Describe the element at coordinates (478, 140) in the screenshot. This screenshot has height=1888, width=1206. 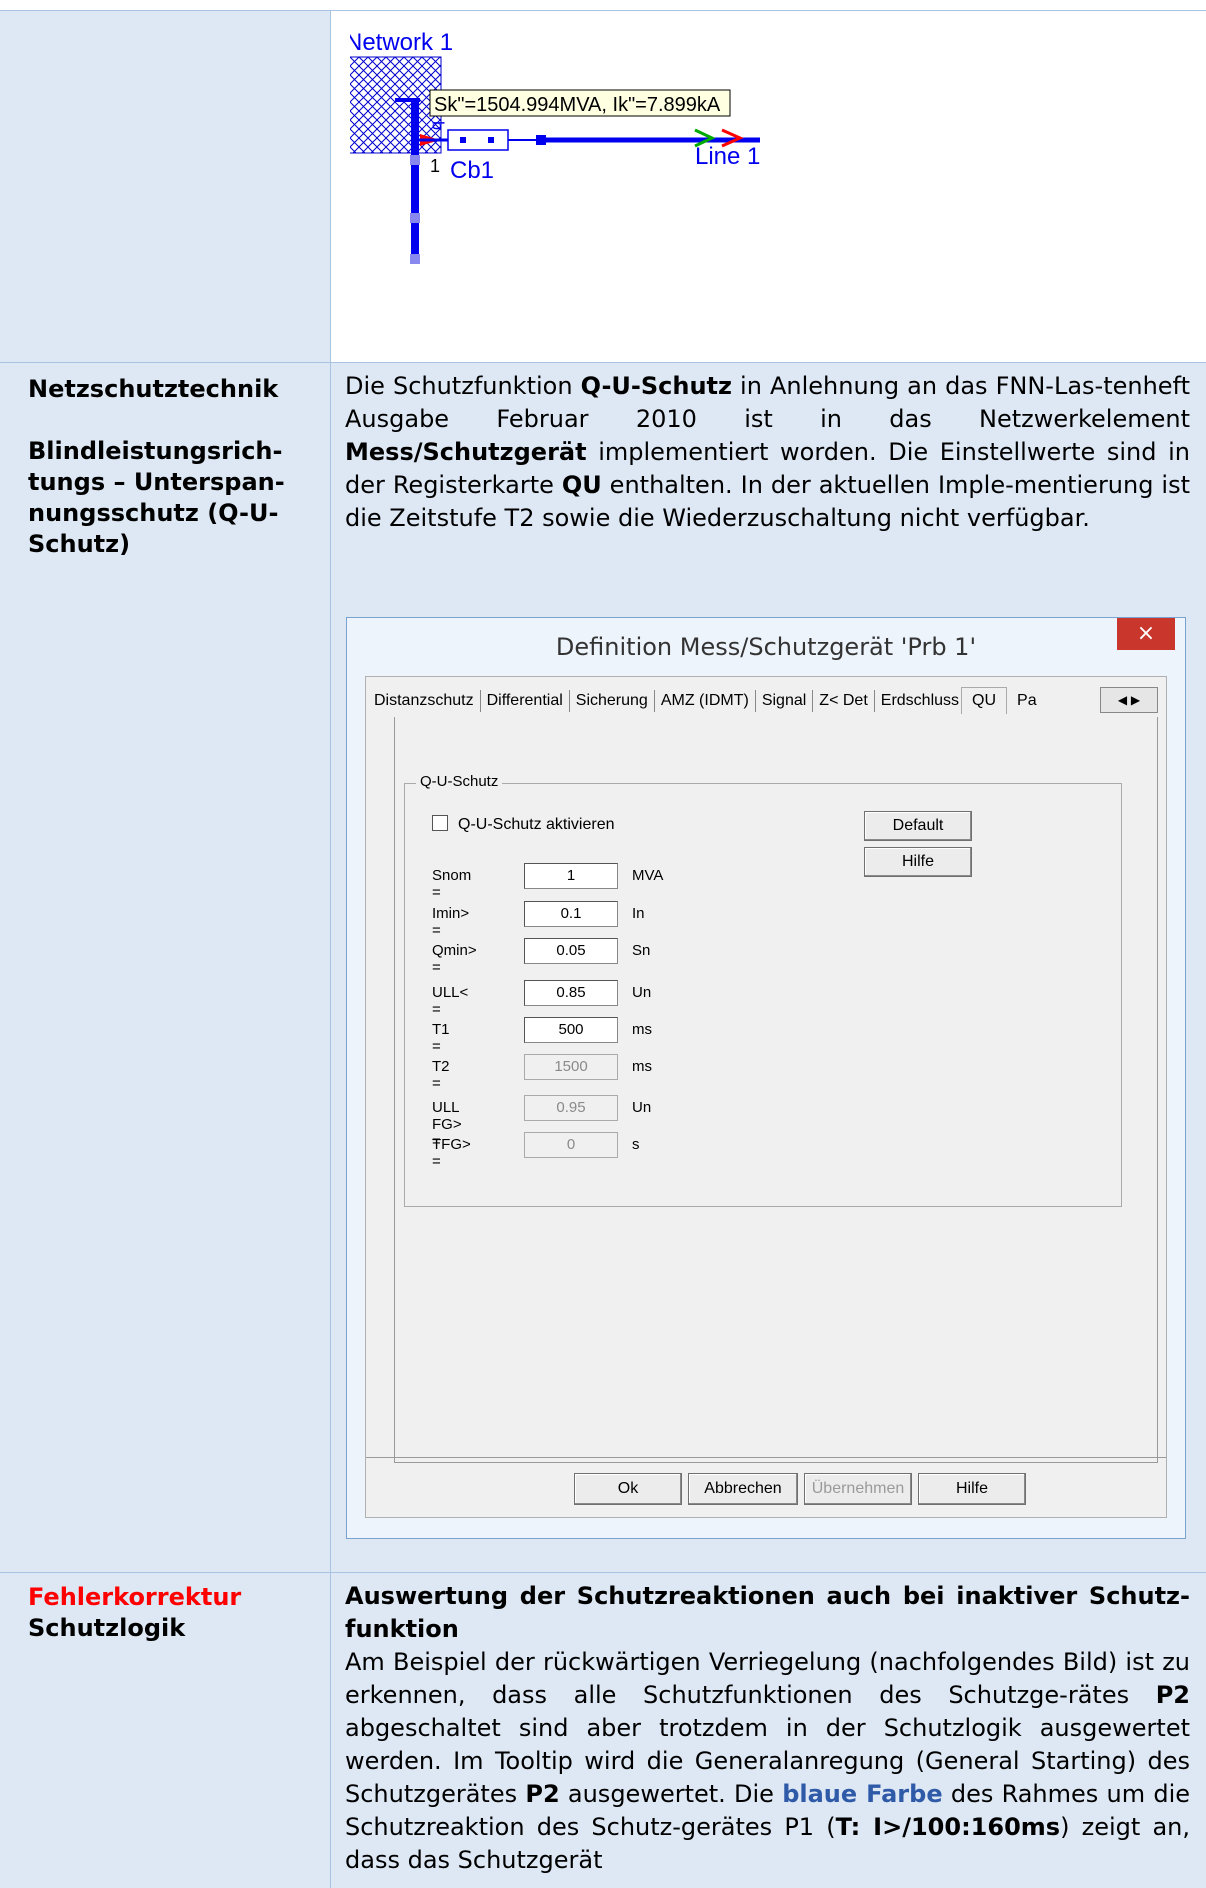
I see `circuit-breaker-cb1` at that location.